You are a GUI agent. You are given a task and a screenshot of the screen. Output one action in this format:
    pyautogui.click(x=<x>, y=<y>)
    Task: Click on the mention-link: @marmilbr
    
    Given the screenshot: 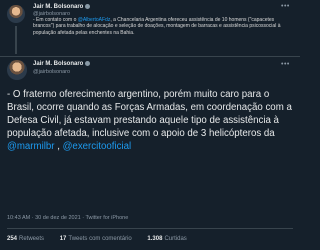 What is the action you would take?
    pyautogui.click(x=31, y=146)
    